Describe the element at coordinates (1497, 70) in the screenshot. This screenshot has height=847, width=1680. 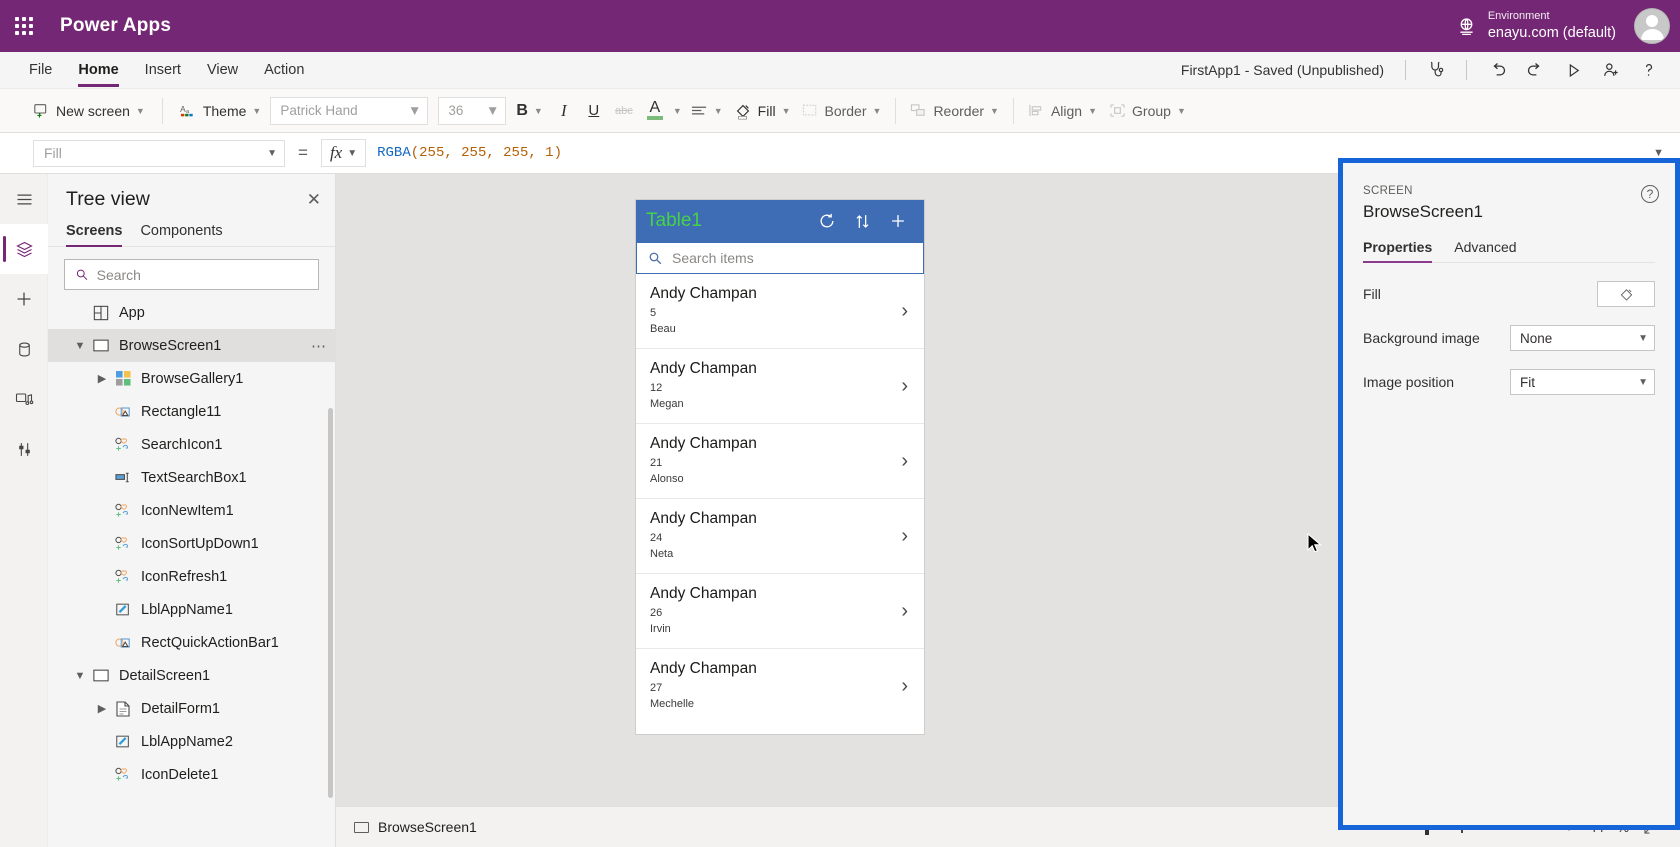
I see `undo-icon` at that location.